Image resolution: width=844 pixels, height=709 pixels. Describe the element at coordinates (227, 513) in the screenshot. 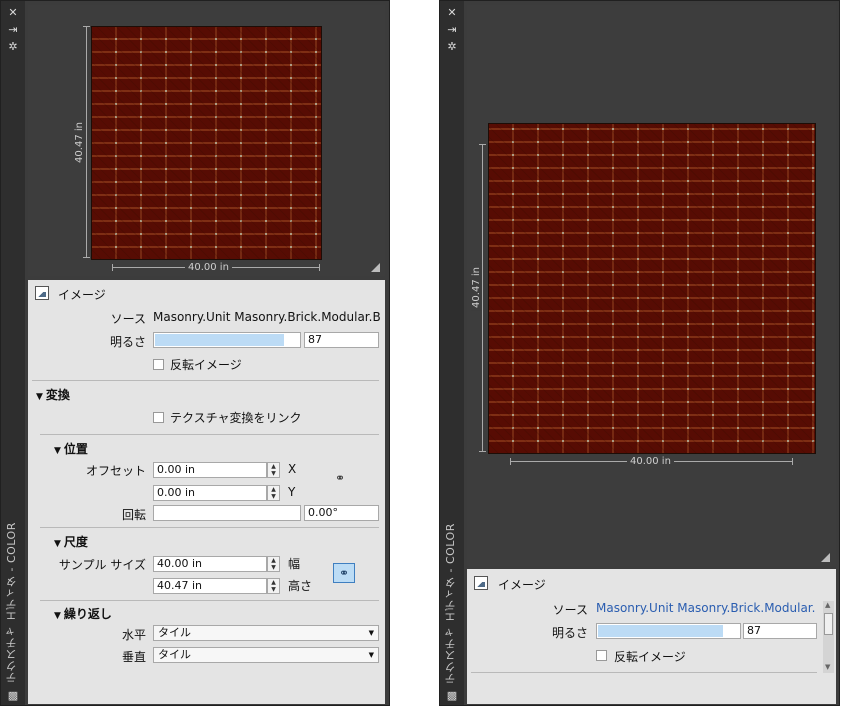

I see `rotation-slider` at that location.